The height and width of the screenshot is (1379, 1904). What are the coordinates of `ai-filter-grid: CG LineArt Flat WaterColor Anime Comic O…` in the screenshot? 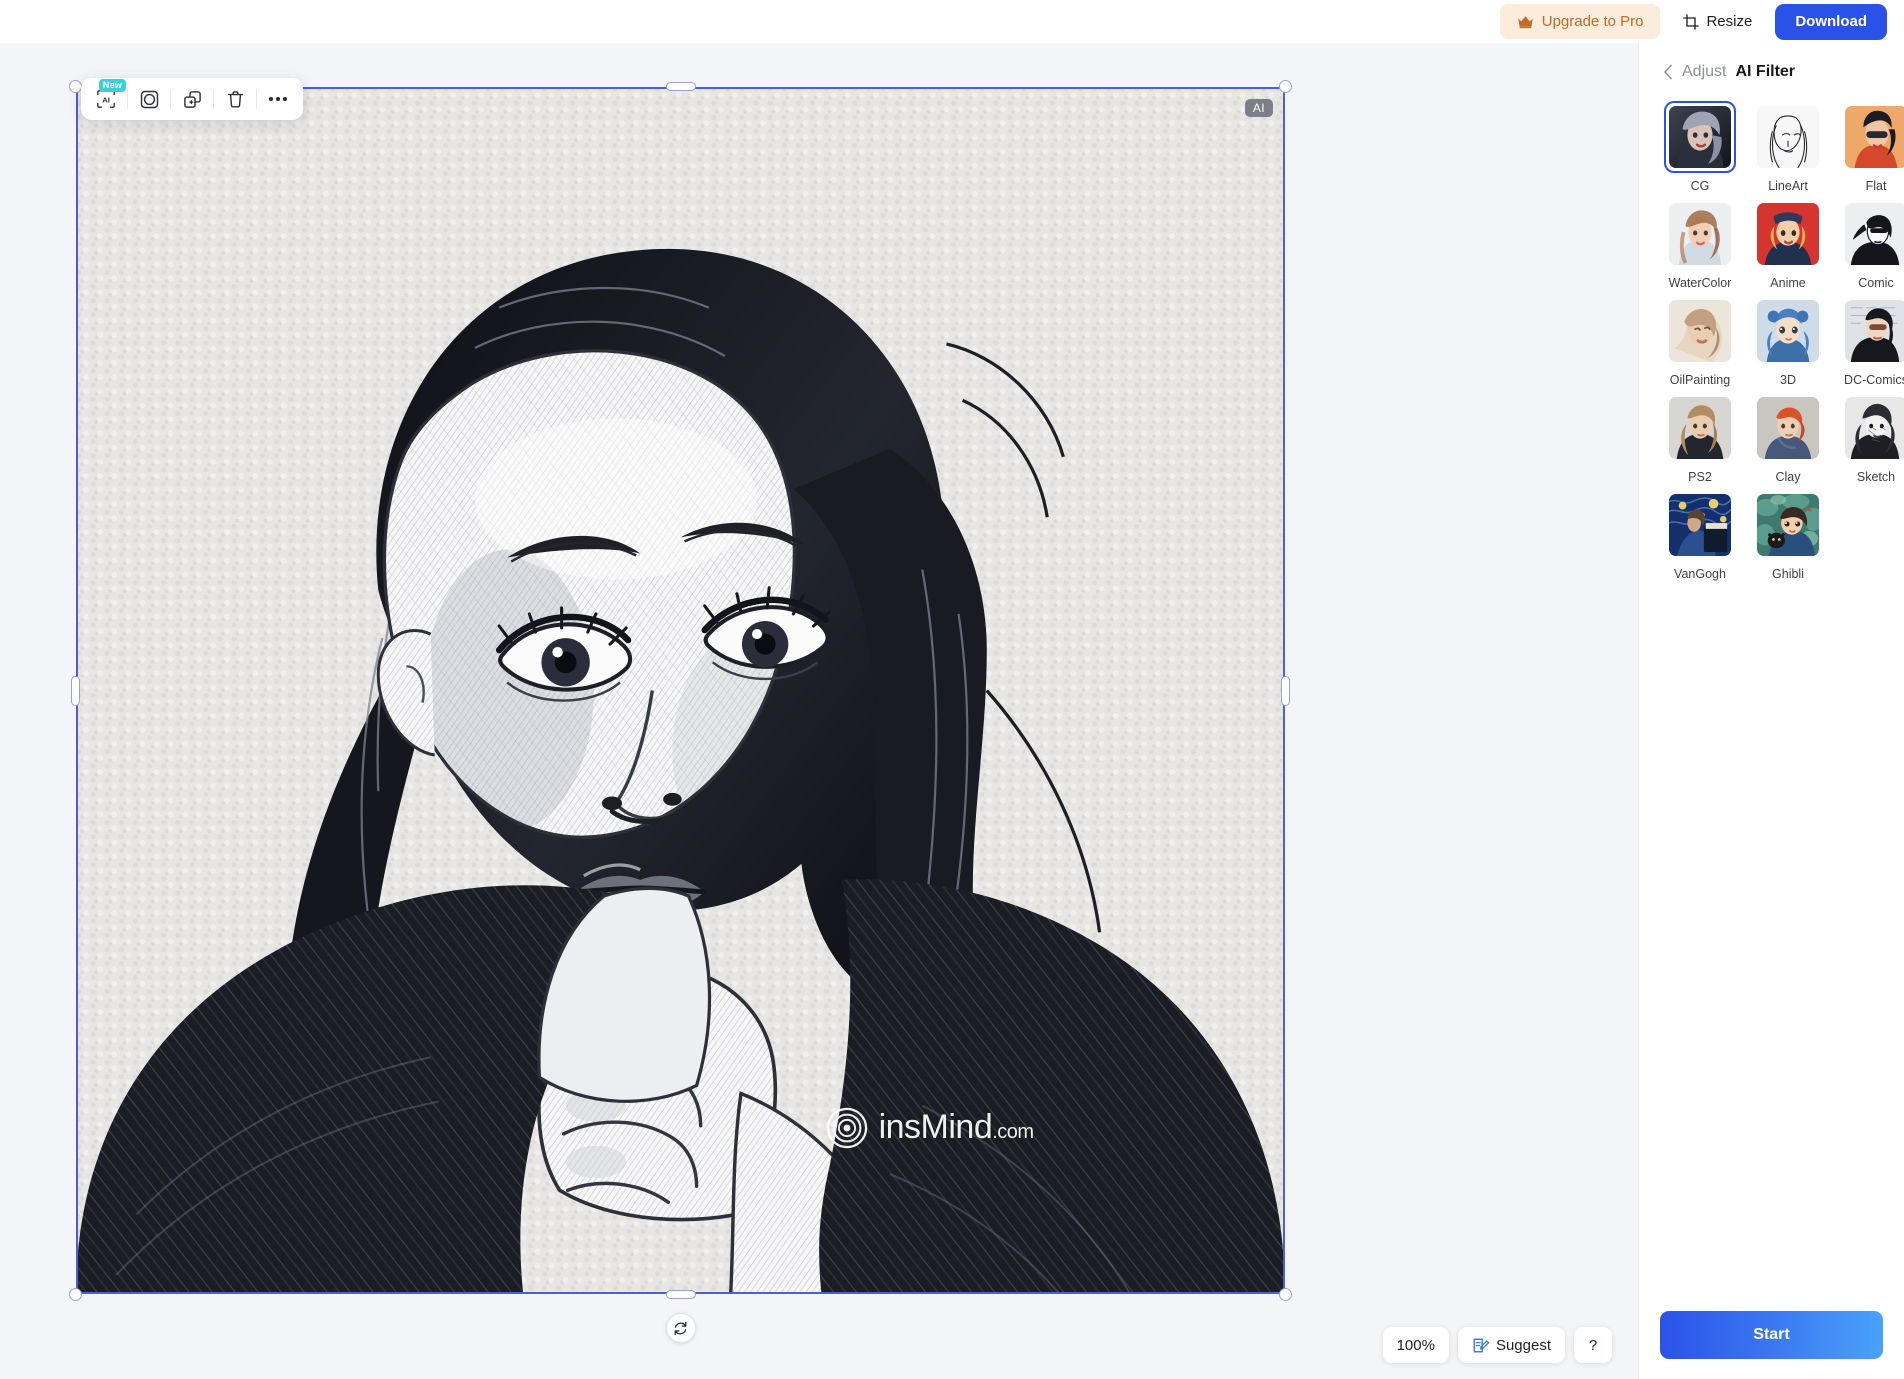 It's located at (1771, 335).